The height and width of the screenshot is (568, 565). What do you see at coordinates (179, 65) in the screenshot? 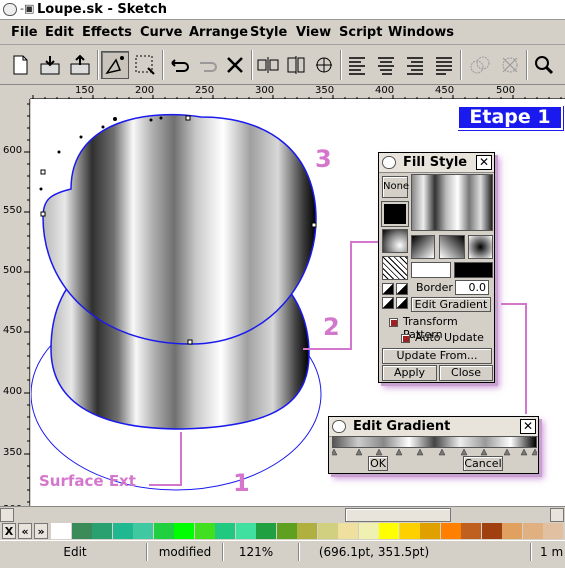
I see `group-icon` at bounding box center [179, 65].